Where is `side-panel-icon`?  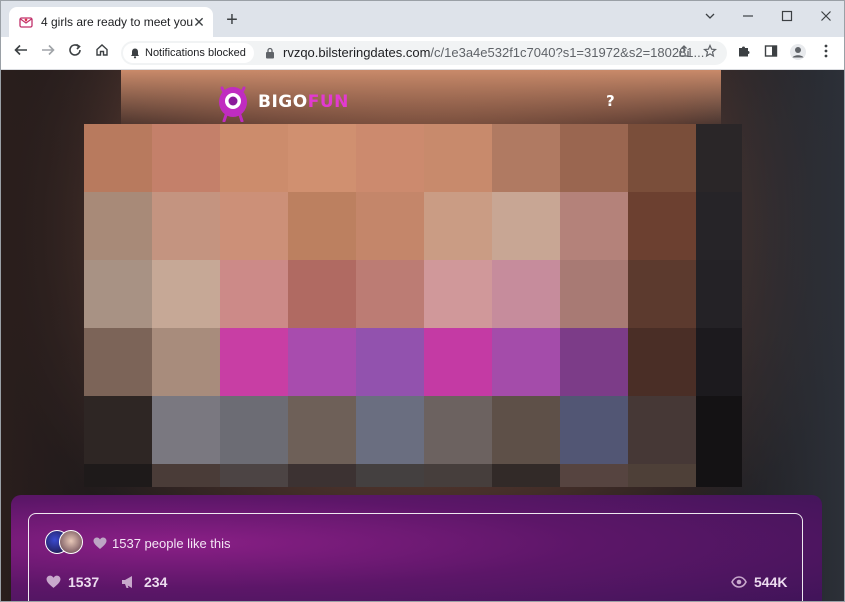 side-panel-icon is located at coordinates (771, 53).